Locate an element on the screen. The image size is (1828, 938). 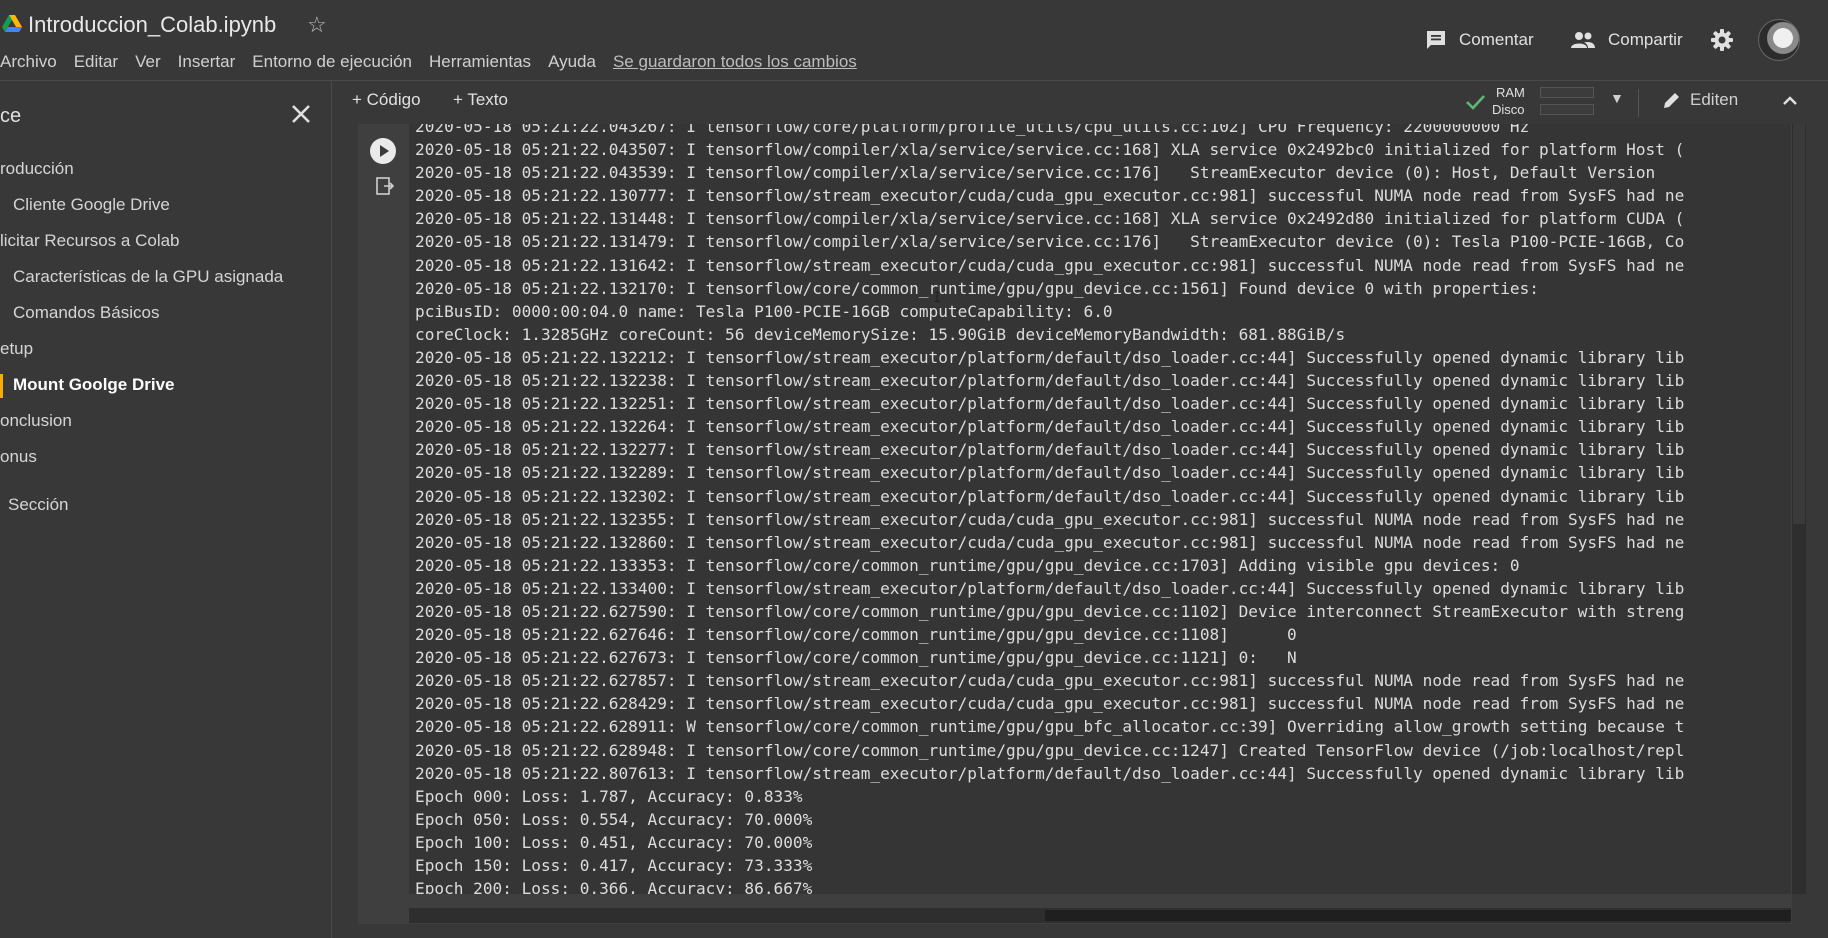
close-icon is located at coordinates (301, 114).